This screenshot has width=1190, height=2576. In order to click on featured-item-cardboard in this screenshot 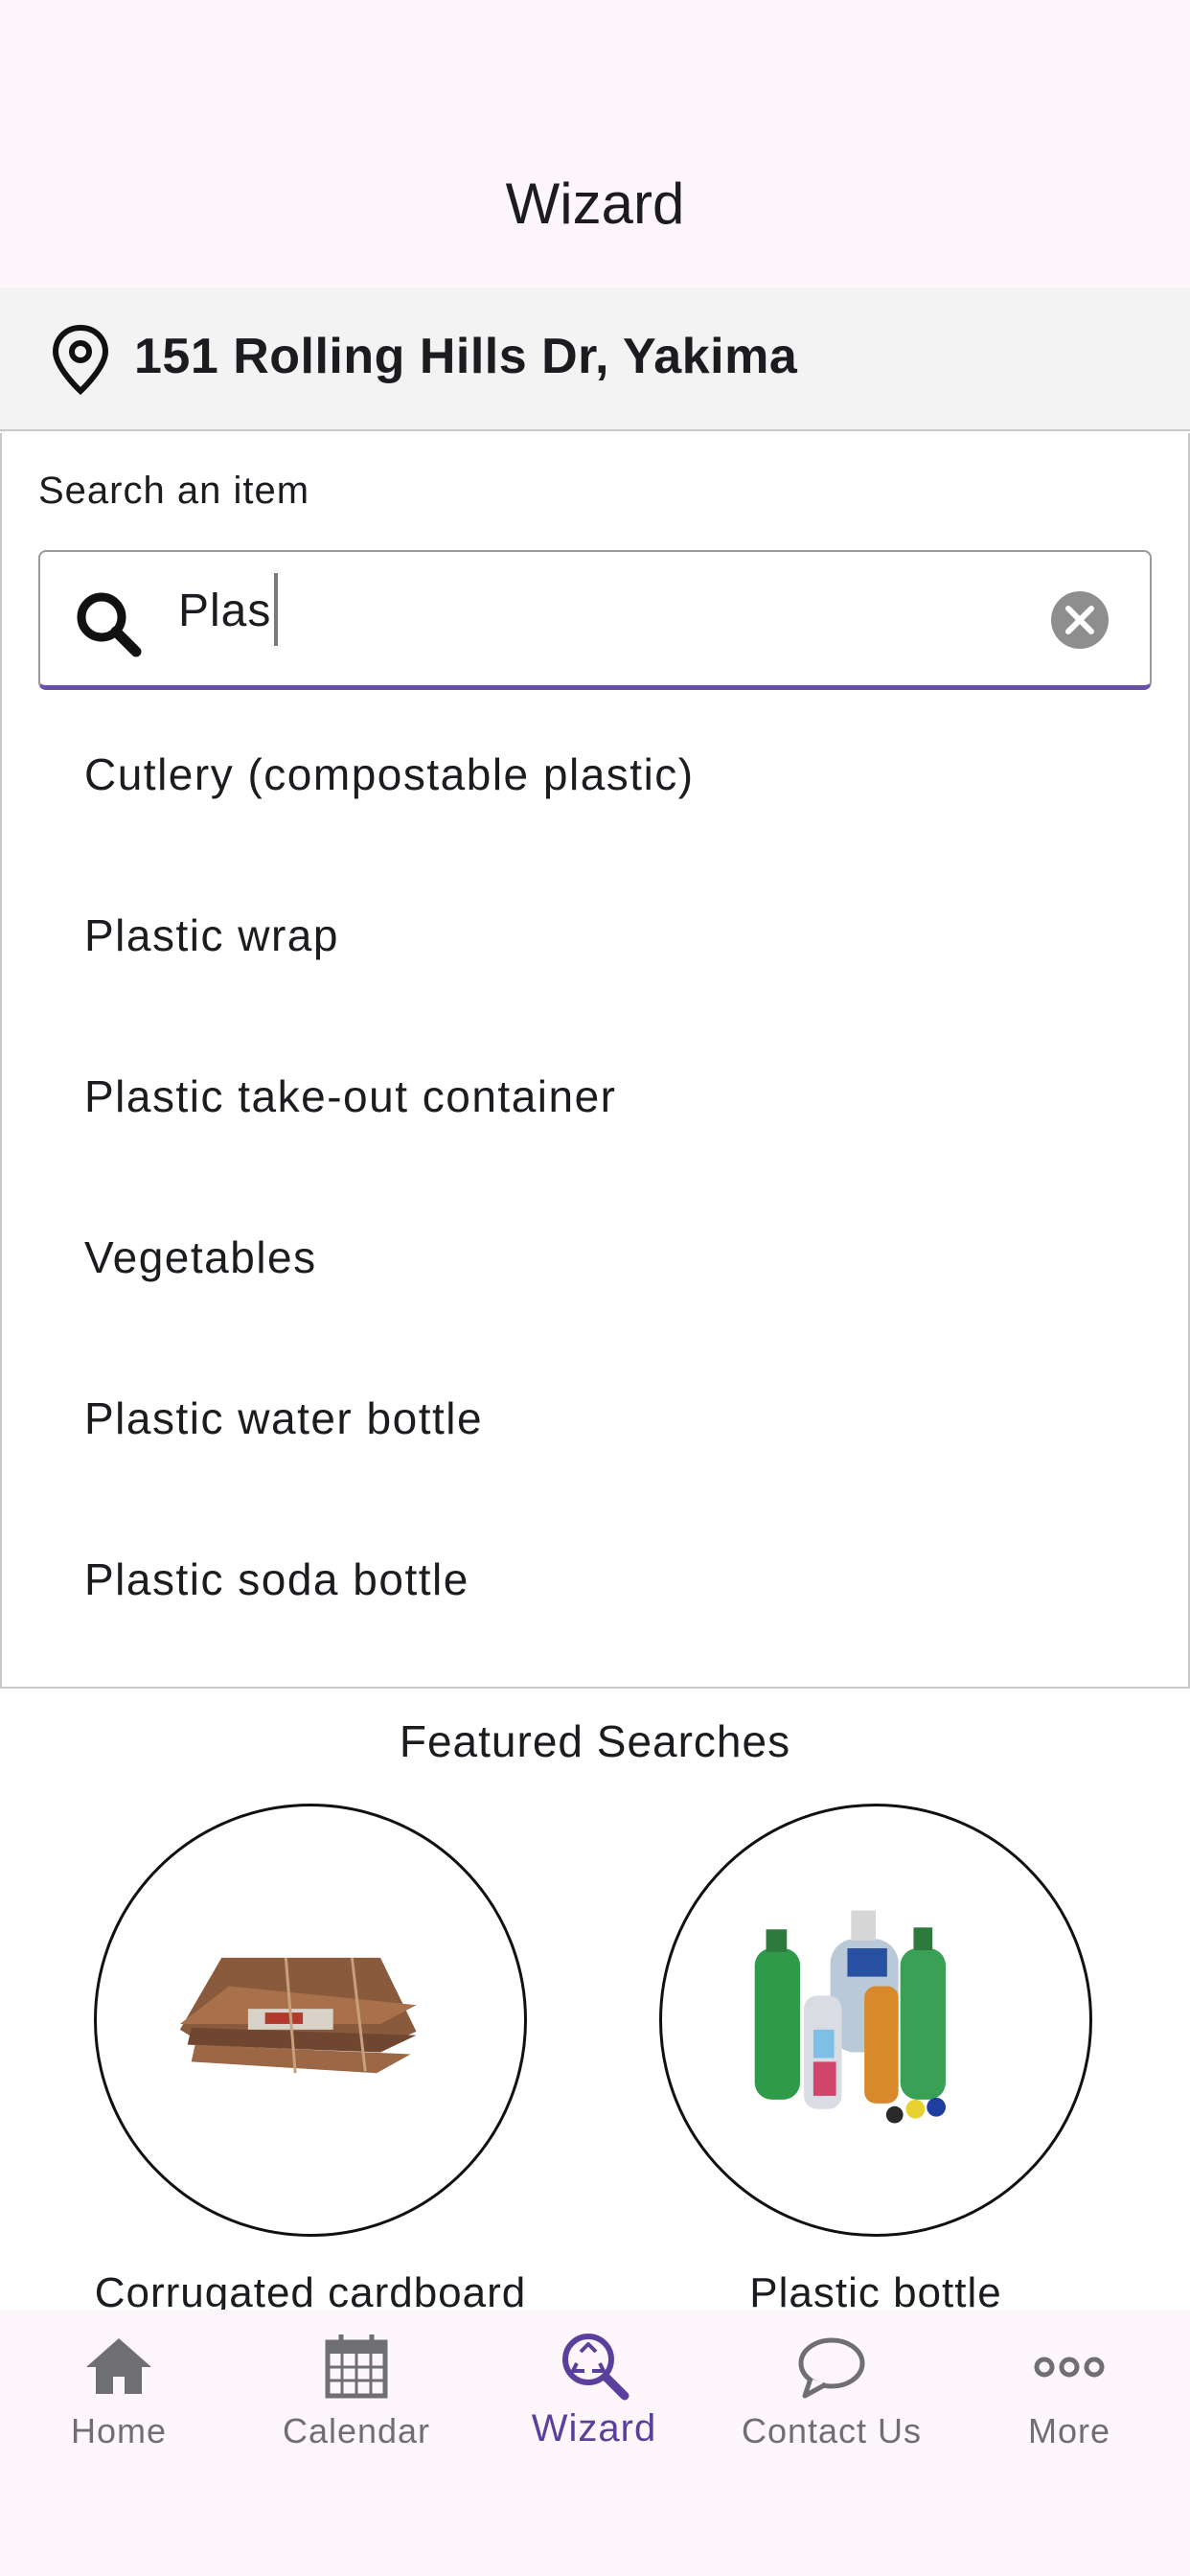, I will do `click(311, 2020)`.